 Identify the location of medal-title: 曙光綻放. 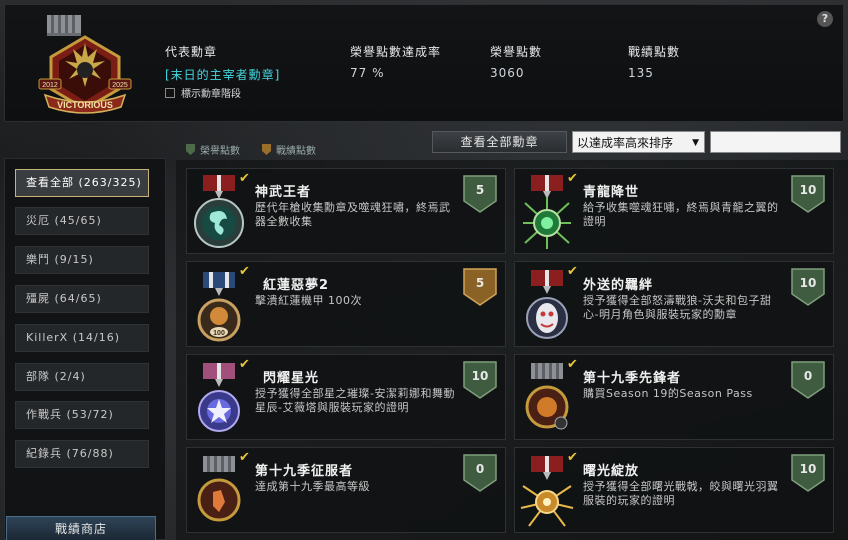
(611, 471).